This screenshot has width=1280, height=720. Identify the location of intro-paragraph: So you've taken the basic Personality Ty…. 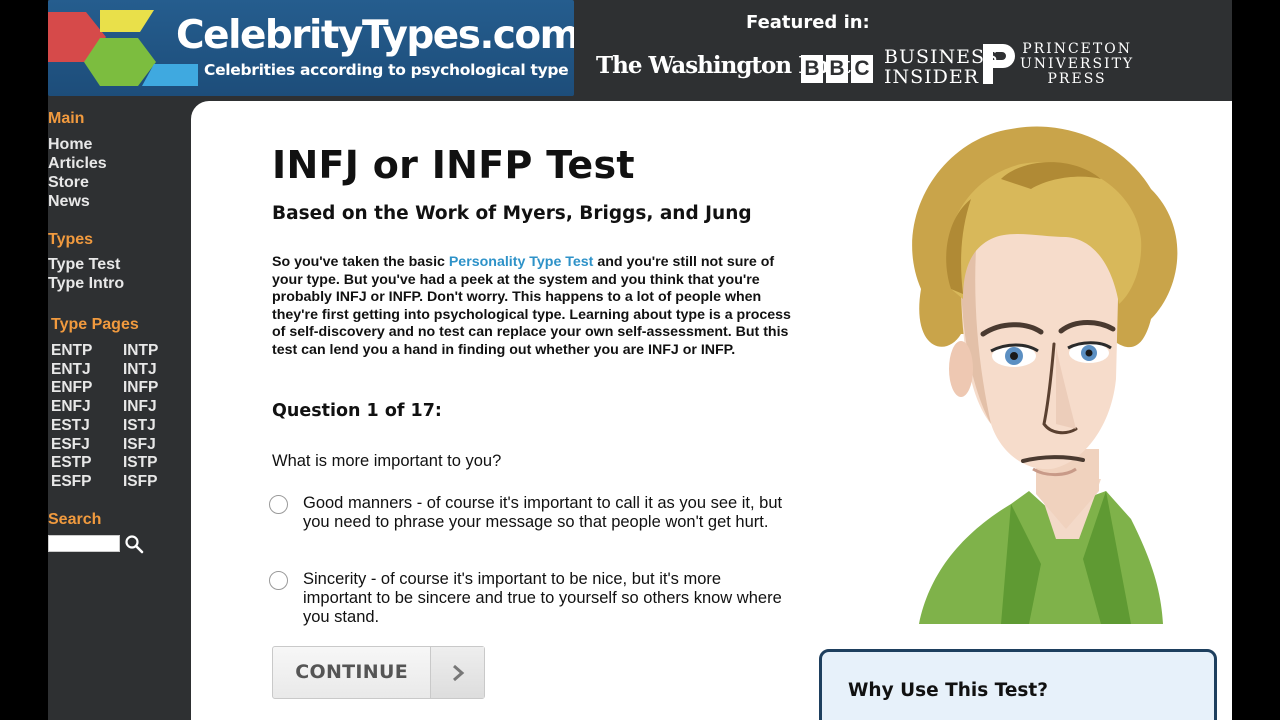
(537, 306).